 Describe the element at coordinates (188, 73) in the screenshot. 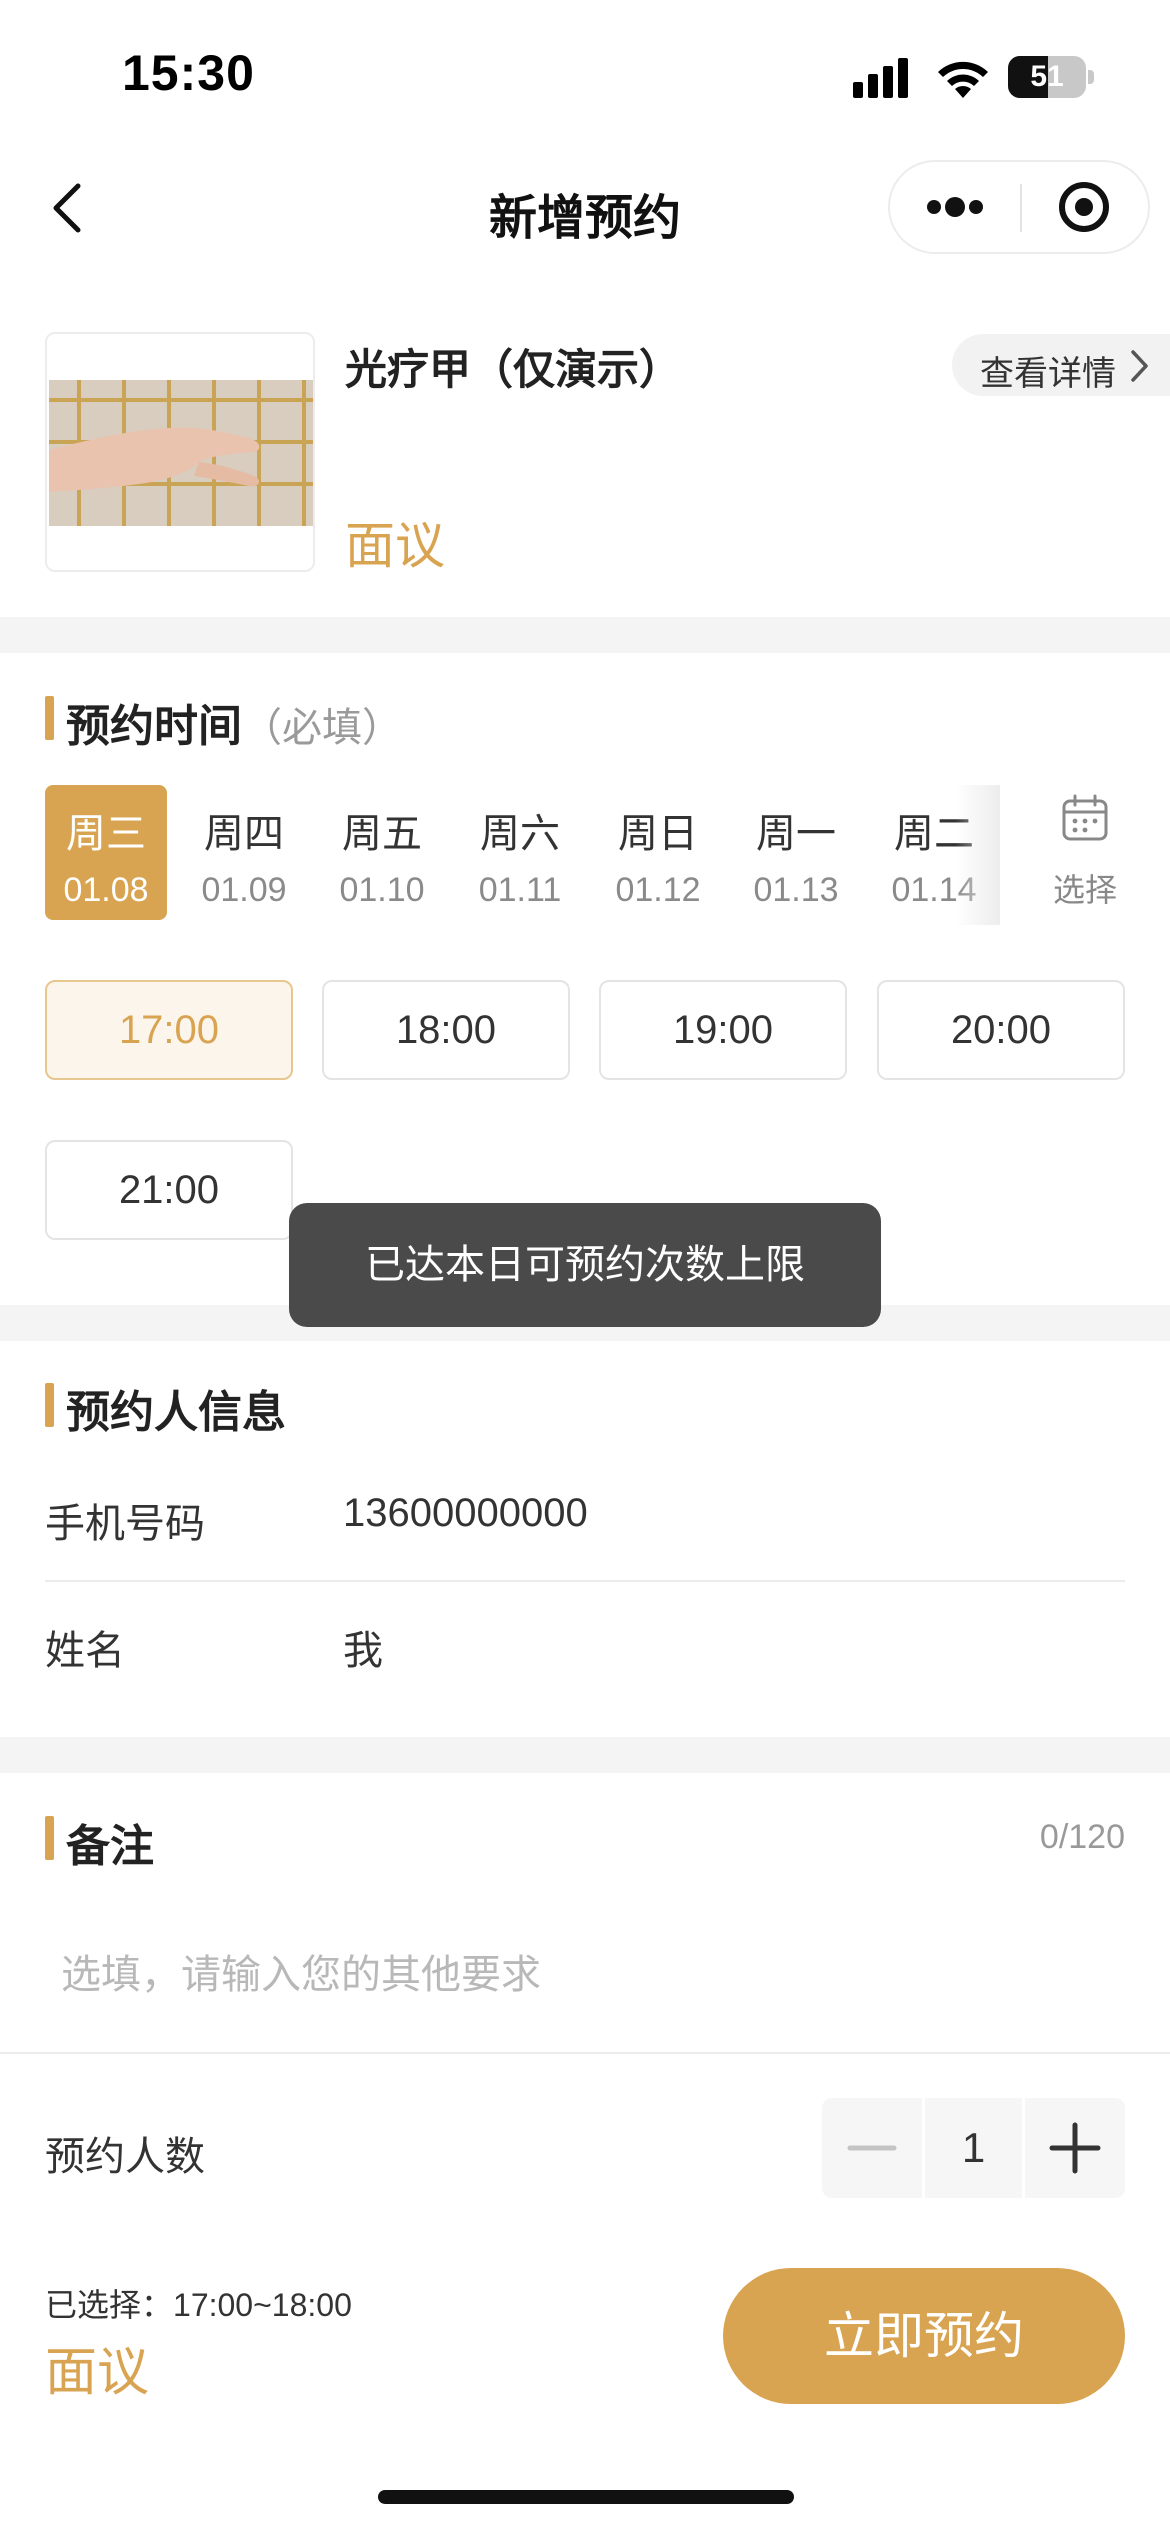

I see `status-time: 15:30` at that location.